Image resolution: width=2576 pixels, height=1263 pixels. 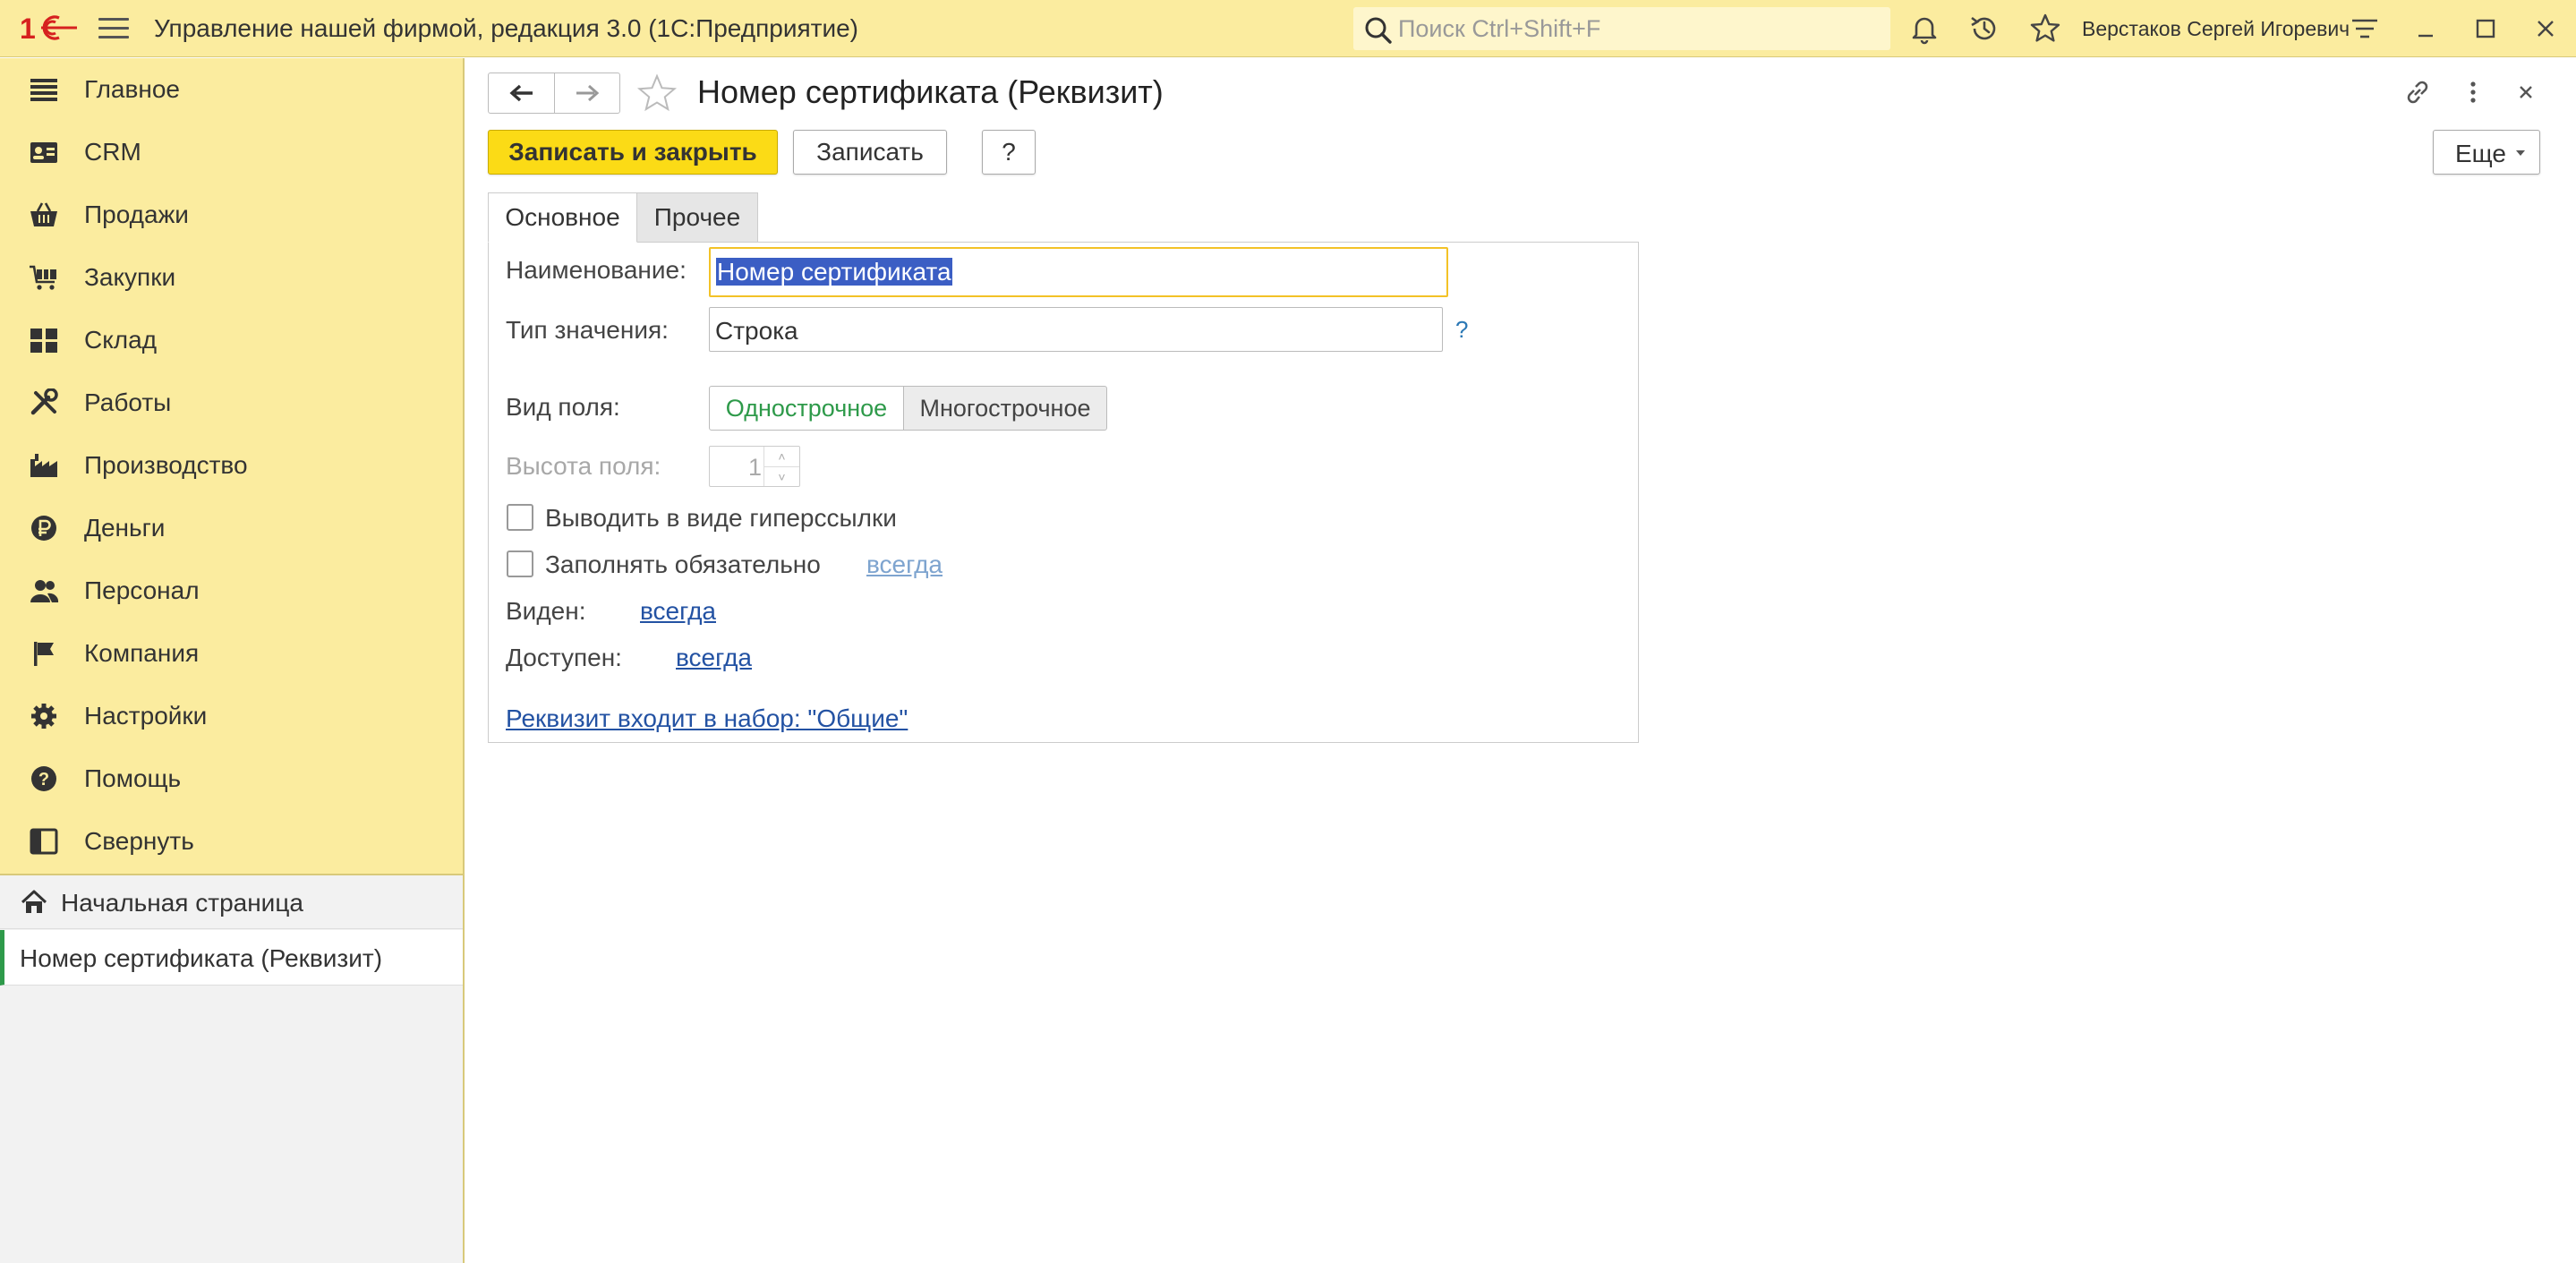 What do you see at coordinates (657, 94) in the screenshot?
I see `add-to-favorites-star-icon` at bounding box center [657, 94].